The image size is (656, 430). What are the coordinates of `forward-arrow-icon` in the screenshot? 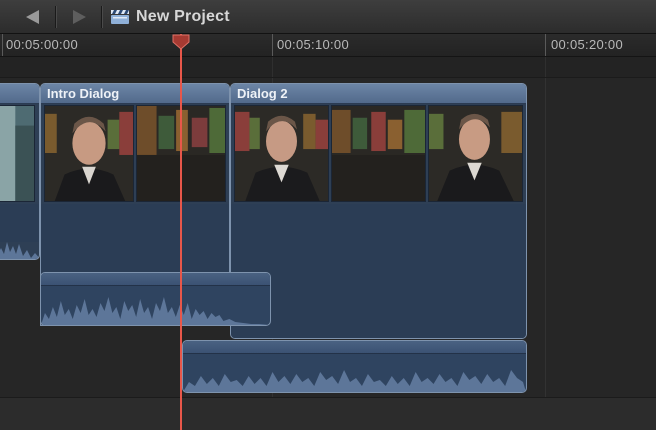 It's located at (79, 17).